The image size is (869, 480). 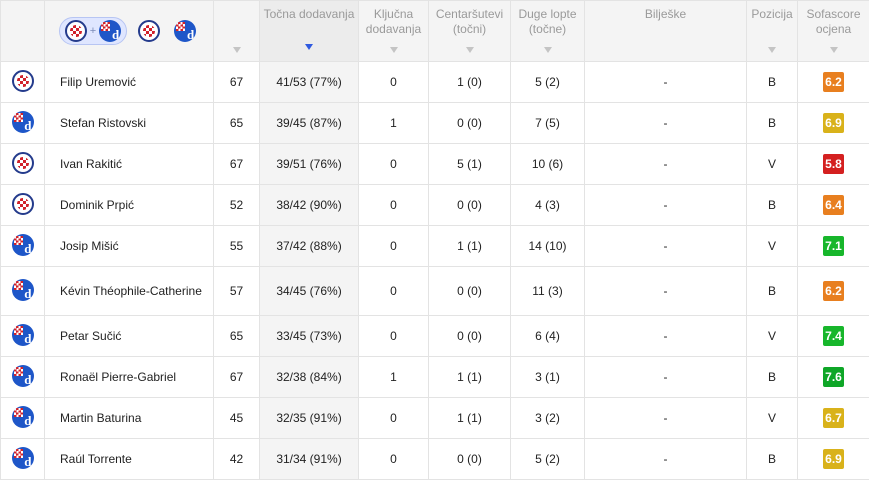 What do you see at coordinates (548, 31) in the screenshot?
I see `column-long-balls: Duge lopte (točne)` at bounding box center [548, 31].